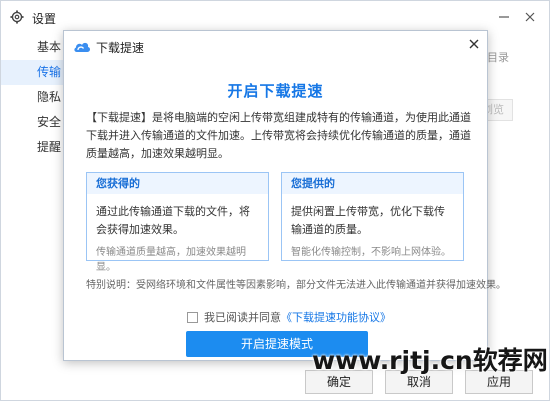 The image size is (550, 401). Describe the element at coordinates (120, 48) in the screenshot. I see `dialog-title: 下载提速` at that location.